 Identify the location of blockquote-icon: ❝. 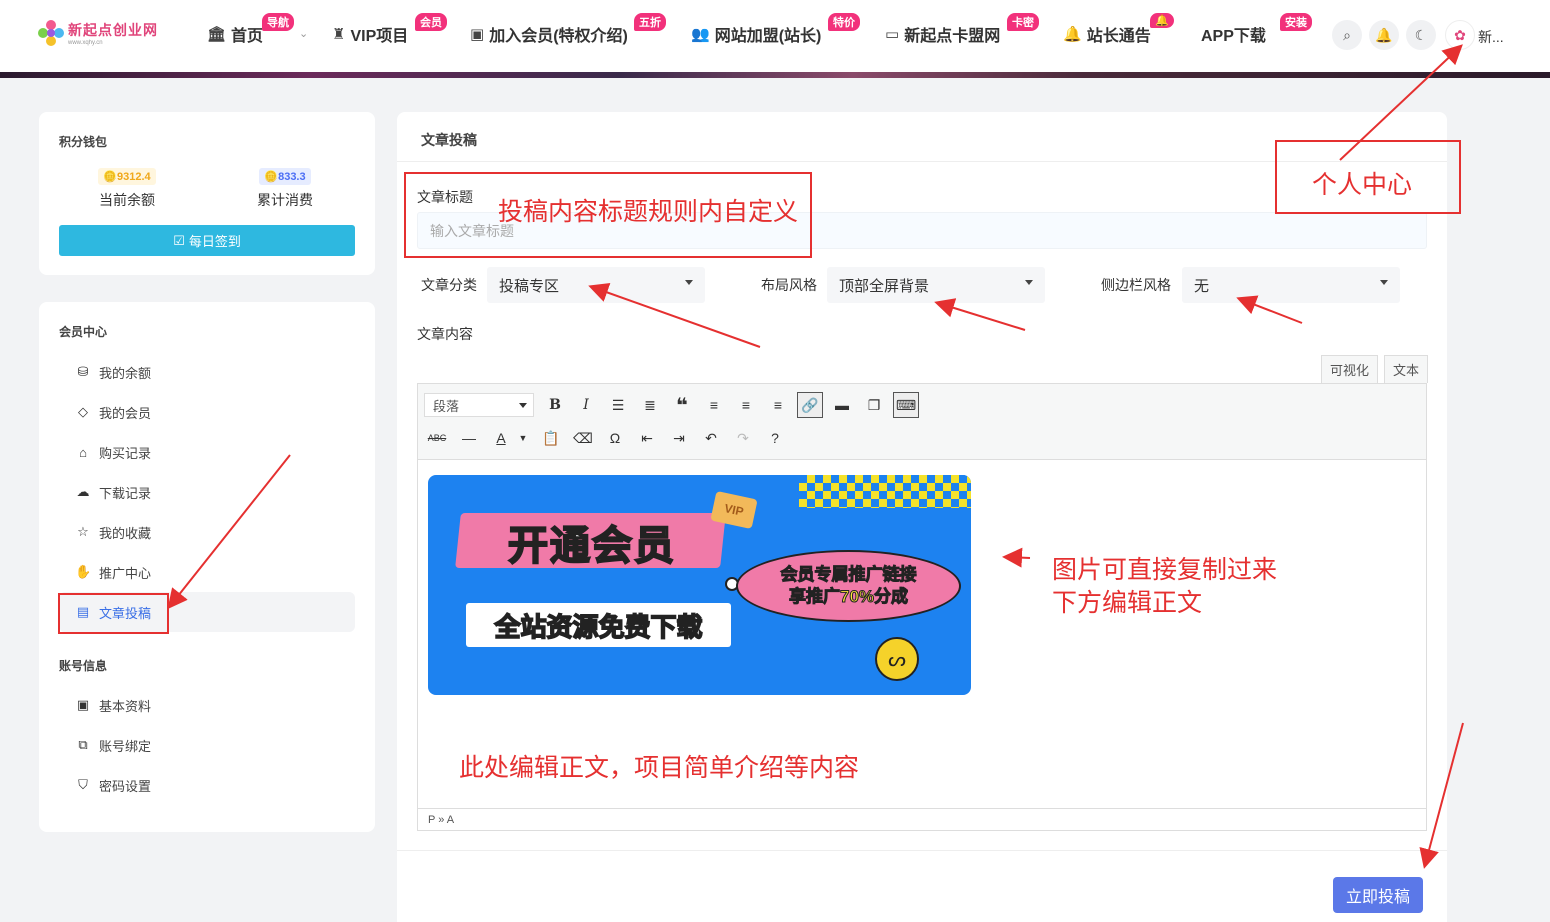
(682, 405).